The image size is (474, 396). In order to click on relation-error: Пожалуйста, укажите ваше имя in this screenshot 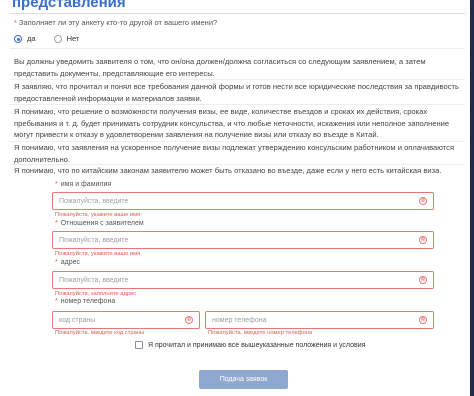, I will do `click(98, 254)`.